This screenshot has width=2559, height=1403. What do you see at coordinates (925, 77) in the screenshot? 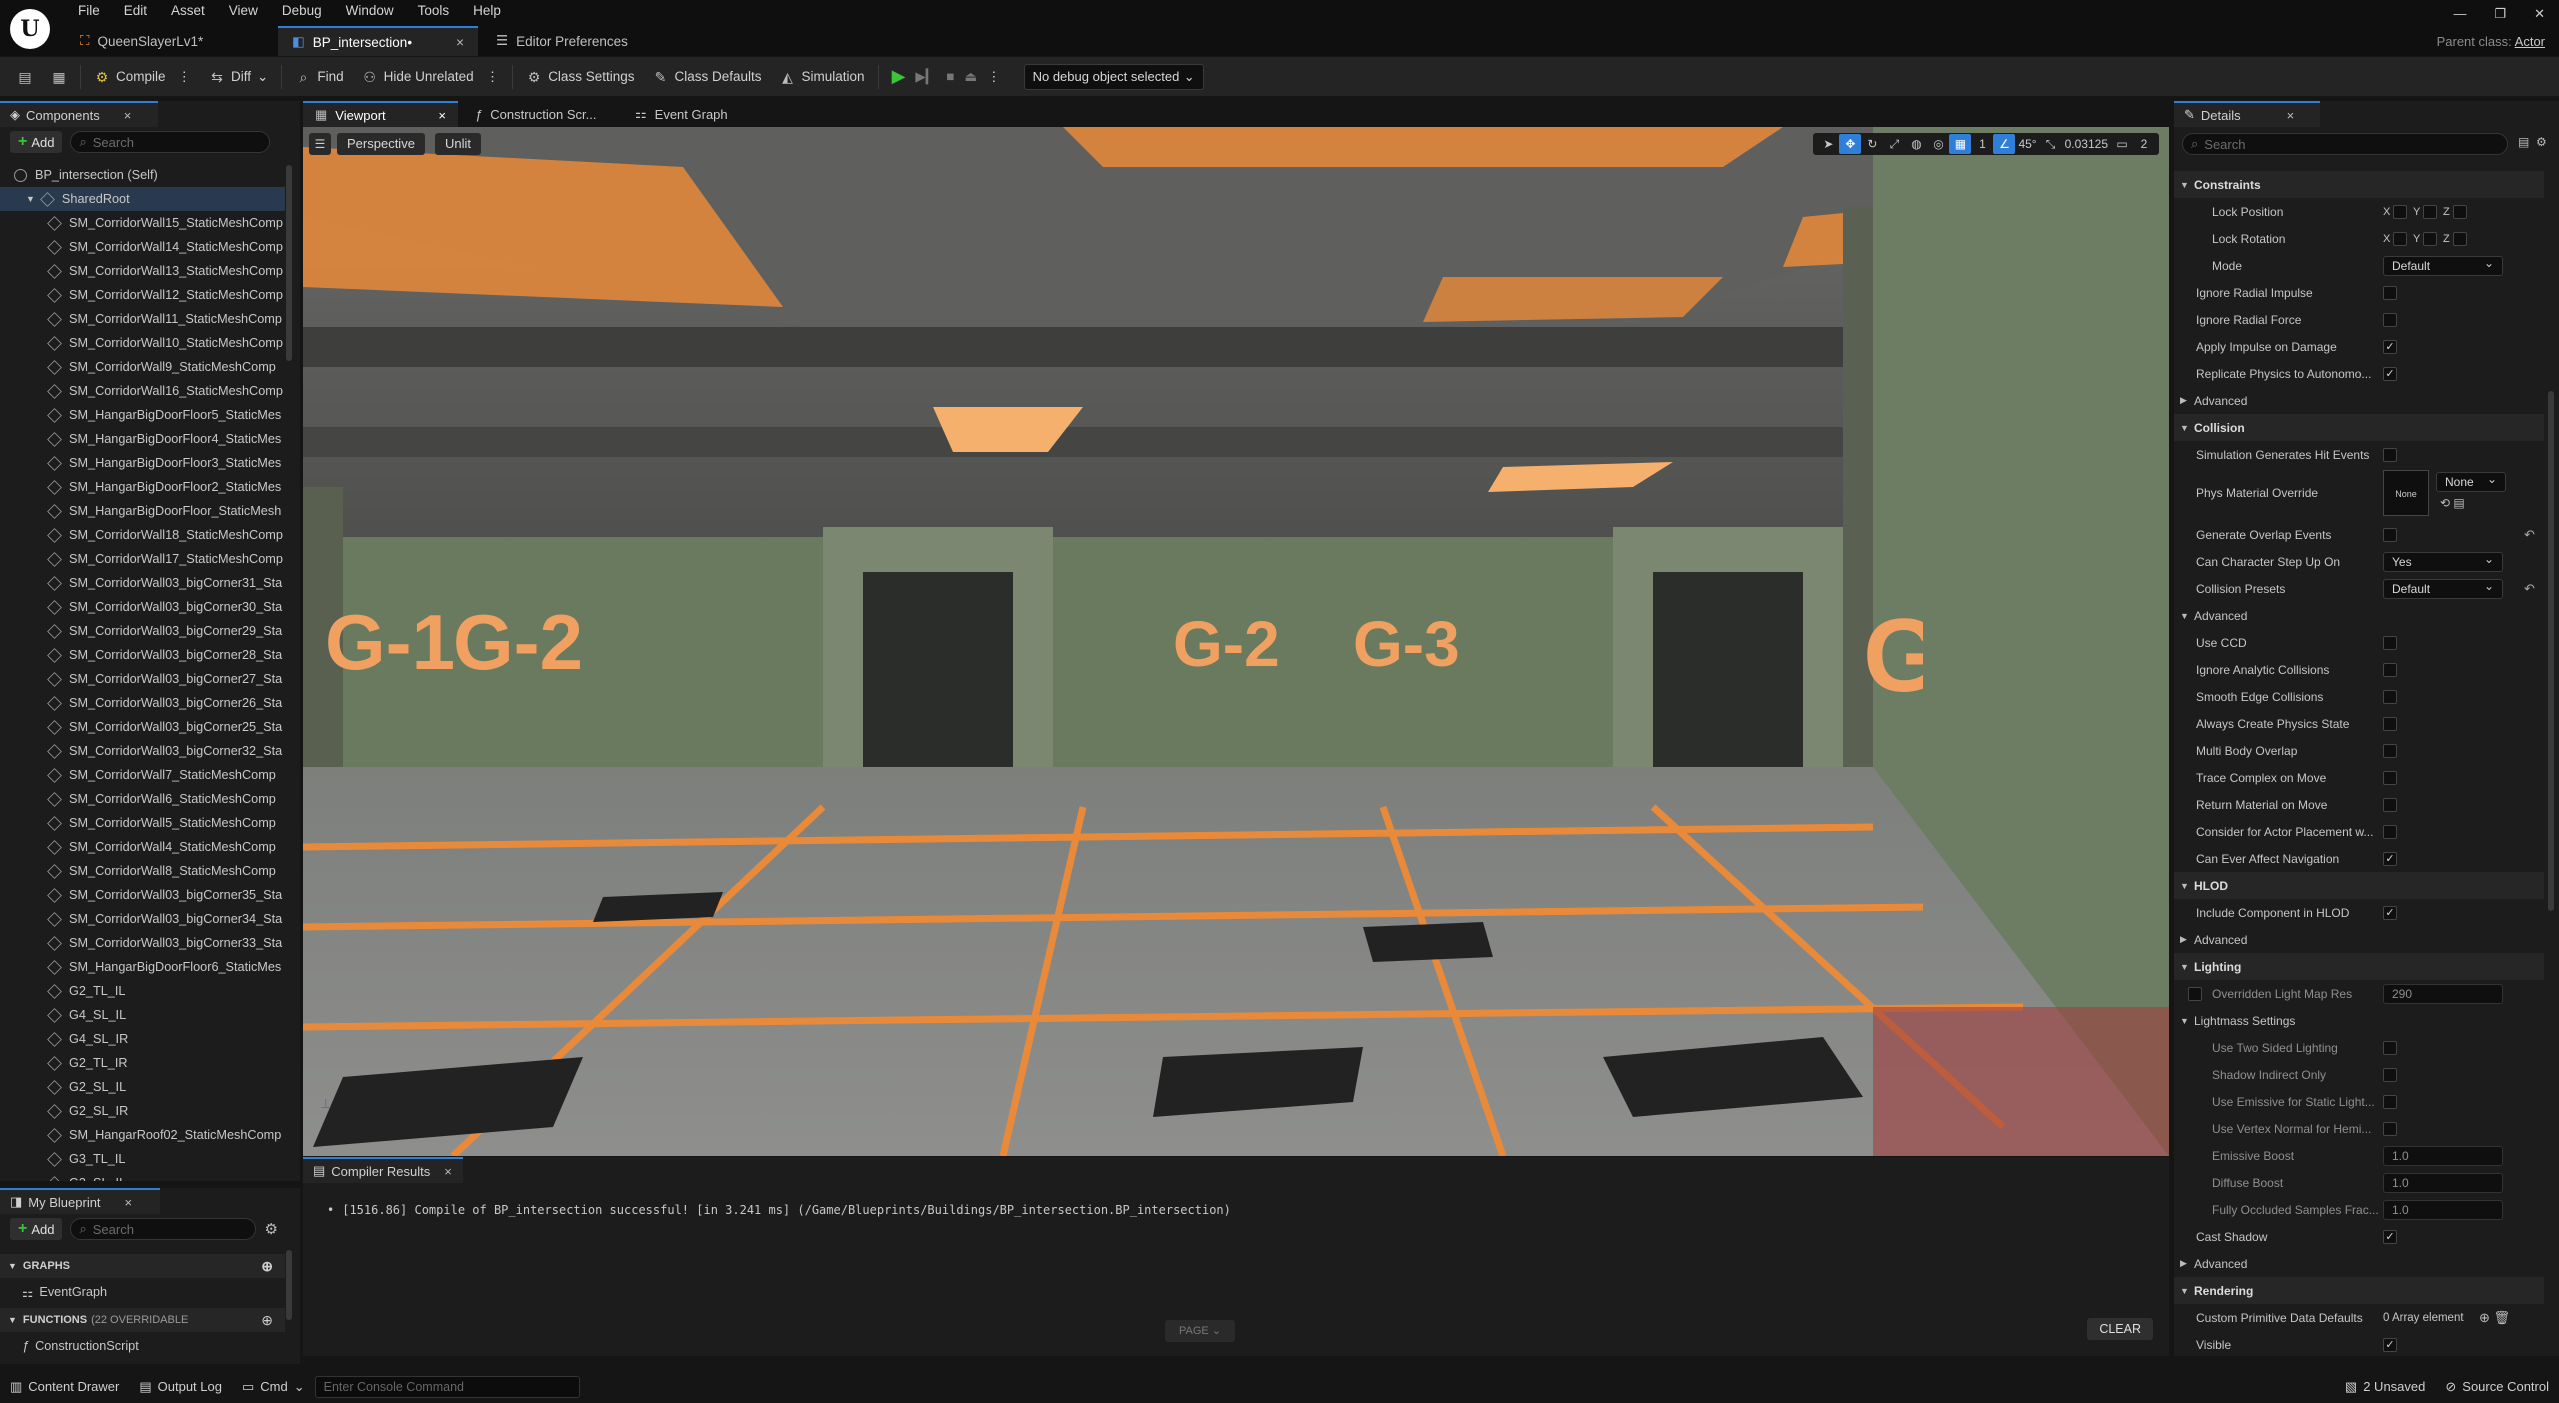
I see `step-icon: ▶▎` at bounding box center [925, 77].